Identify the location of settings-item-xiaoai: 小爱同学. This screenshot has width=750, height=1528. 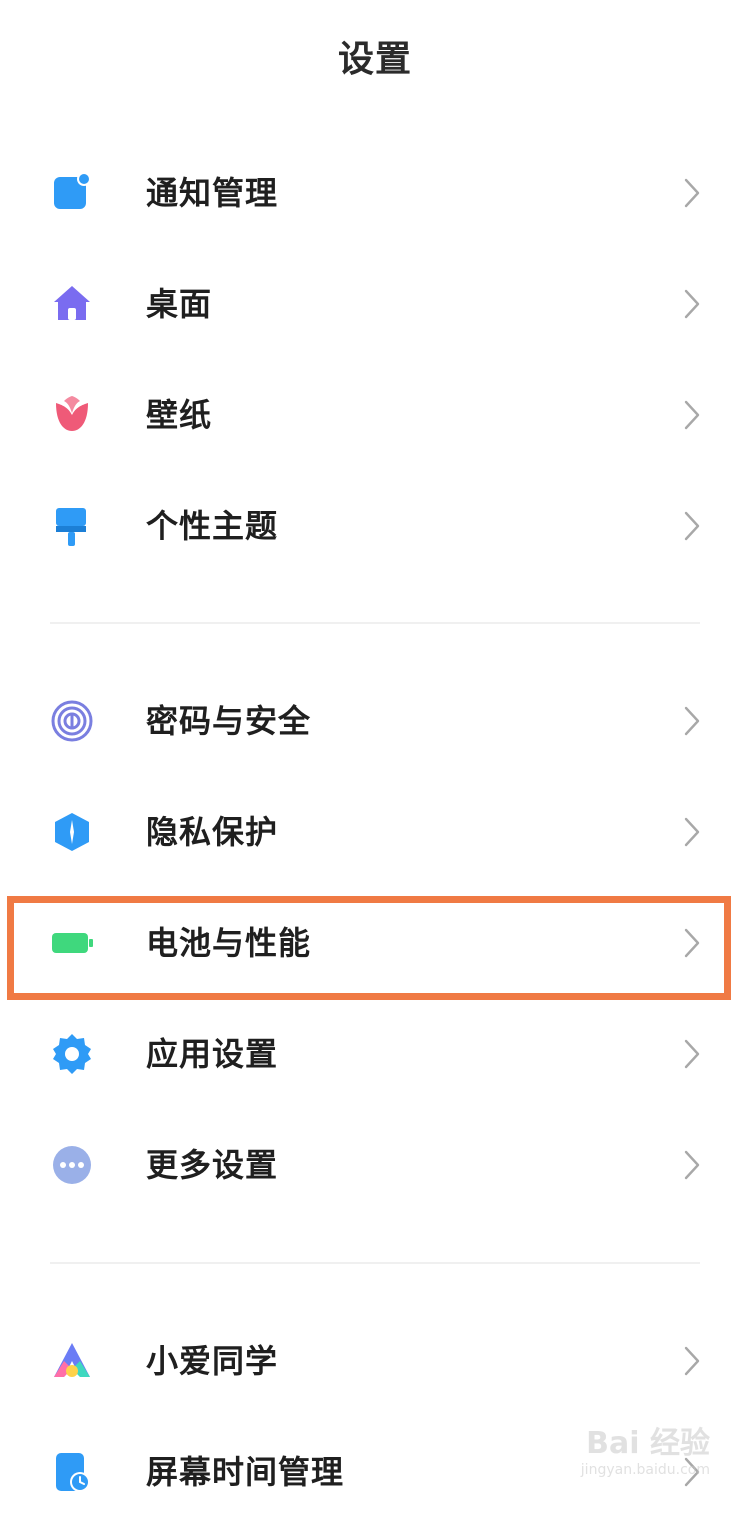
(375, 1361).